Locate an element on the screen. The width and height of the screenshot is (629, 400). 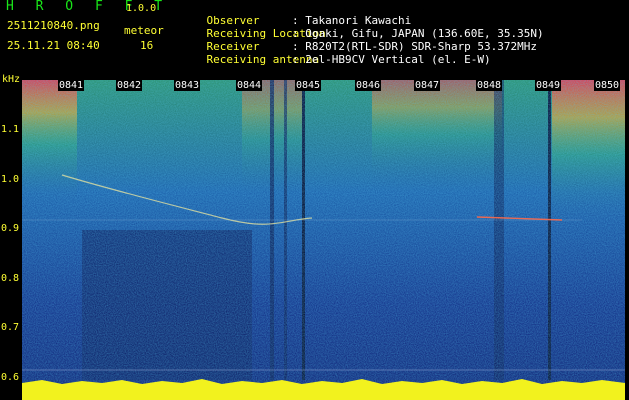
time-tick-label: 0841 is located at coordinates (71, 85).